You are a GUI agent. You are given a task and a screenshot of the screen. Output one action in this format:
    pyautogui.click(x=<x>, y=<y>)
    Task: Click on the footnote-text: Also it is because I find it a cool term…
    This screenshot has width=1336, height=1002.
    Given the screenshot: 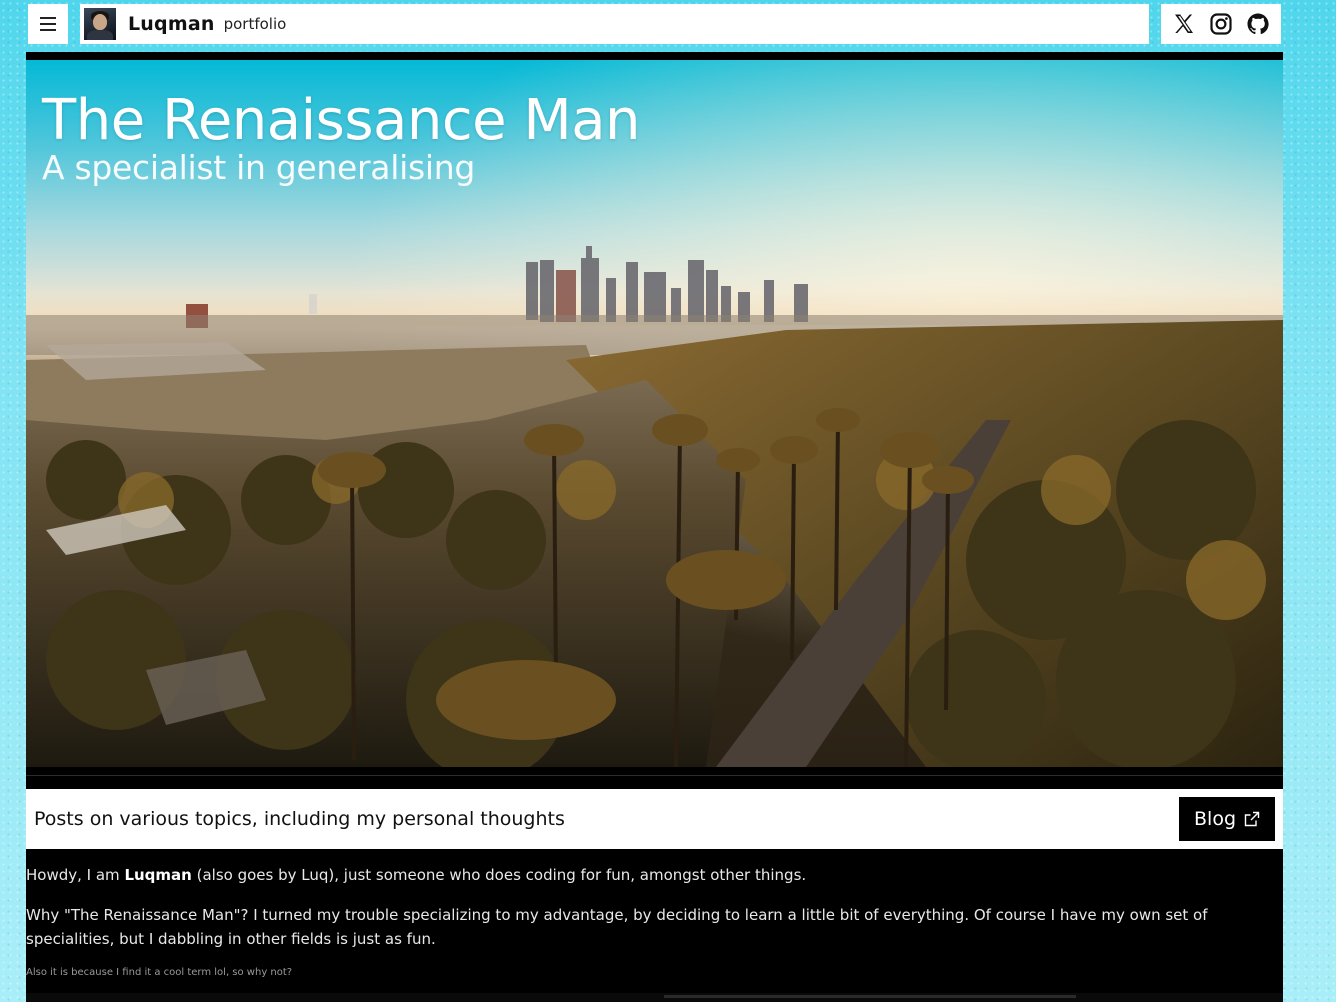 What is the action you would take?
    pyautogui.click(x=159, y=972)
    